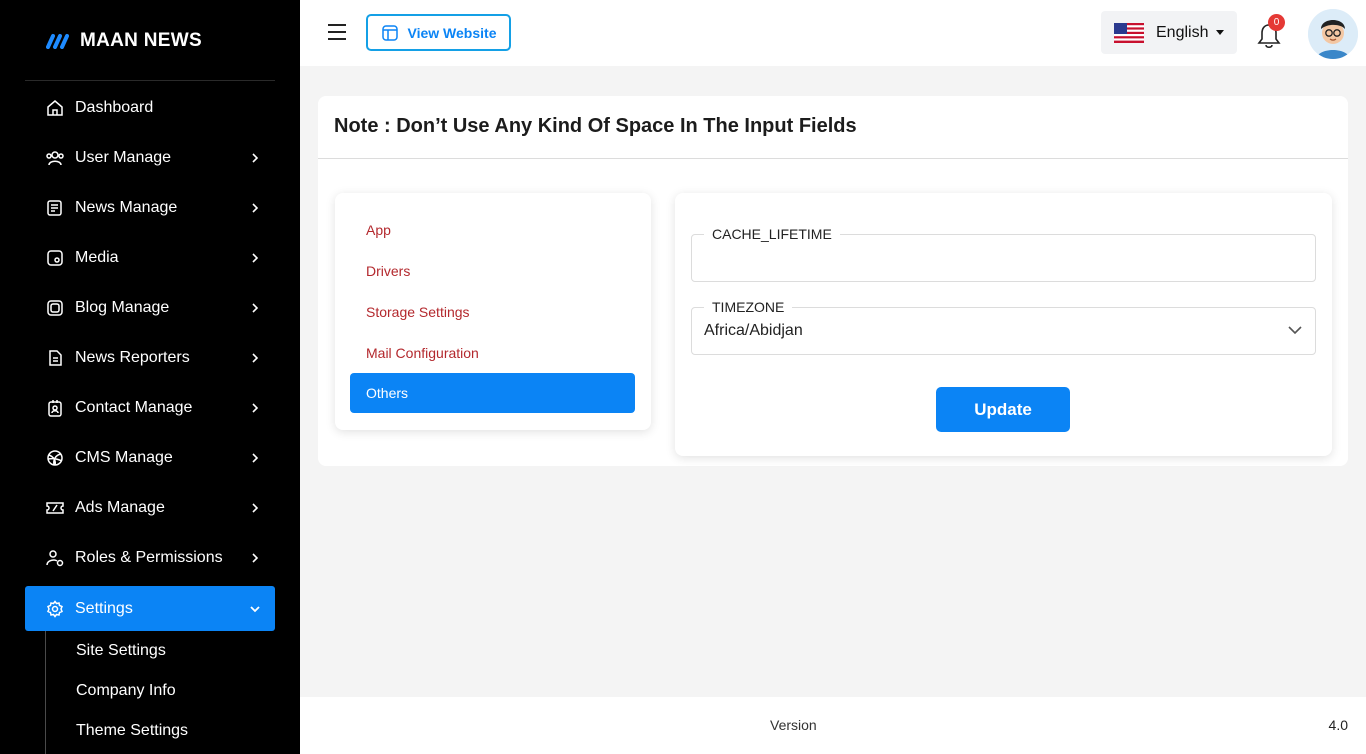 This screenshot has width=1366, height=754. Describe the element at coordinates (1129, 32) in the screenshot. I see `us-flag-icon` at that location.